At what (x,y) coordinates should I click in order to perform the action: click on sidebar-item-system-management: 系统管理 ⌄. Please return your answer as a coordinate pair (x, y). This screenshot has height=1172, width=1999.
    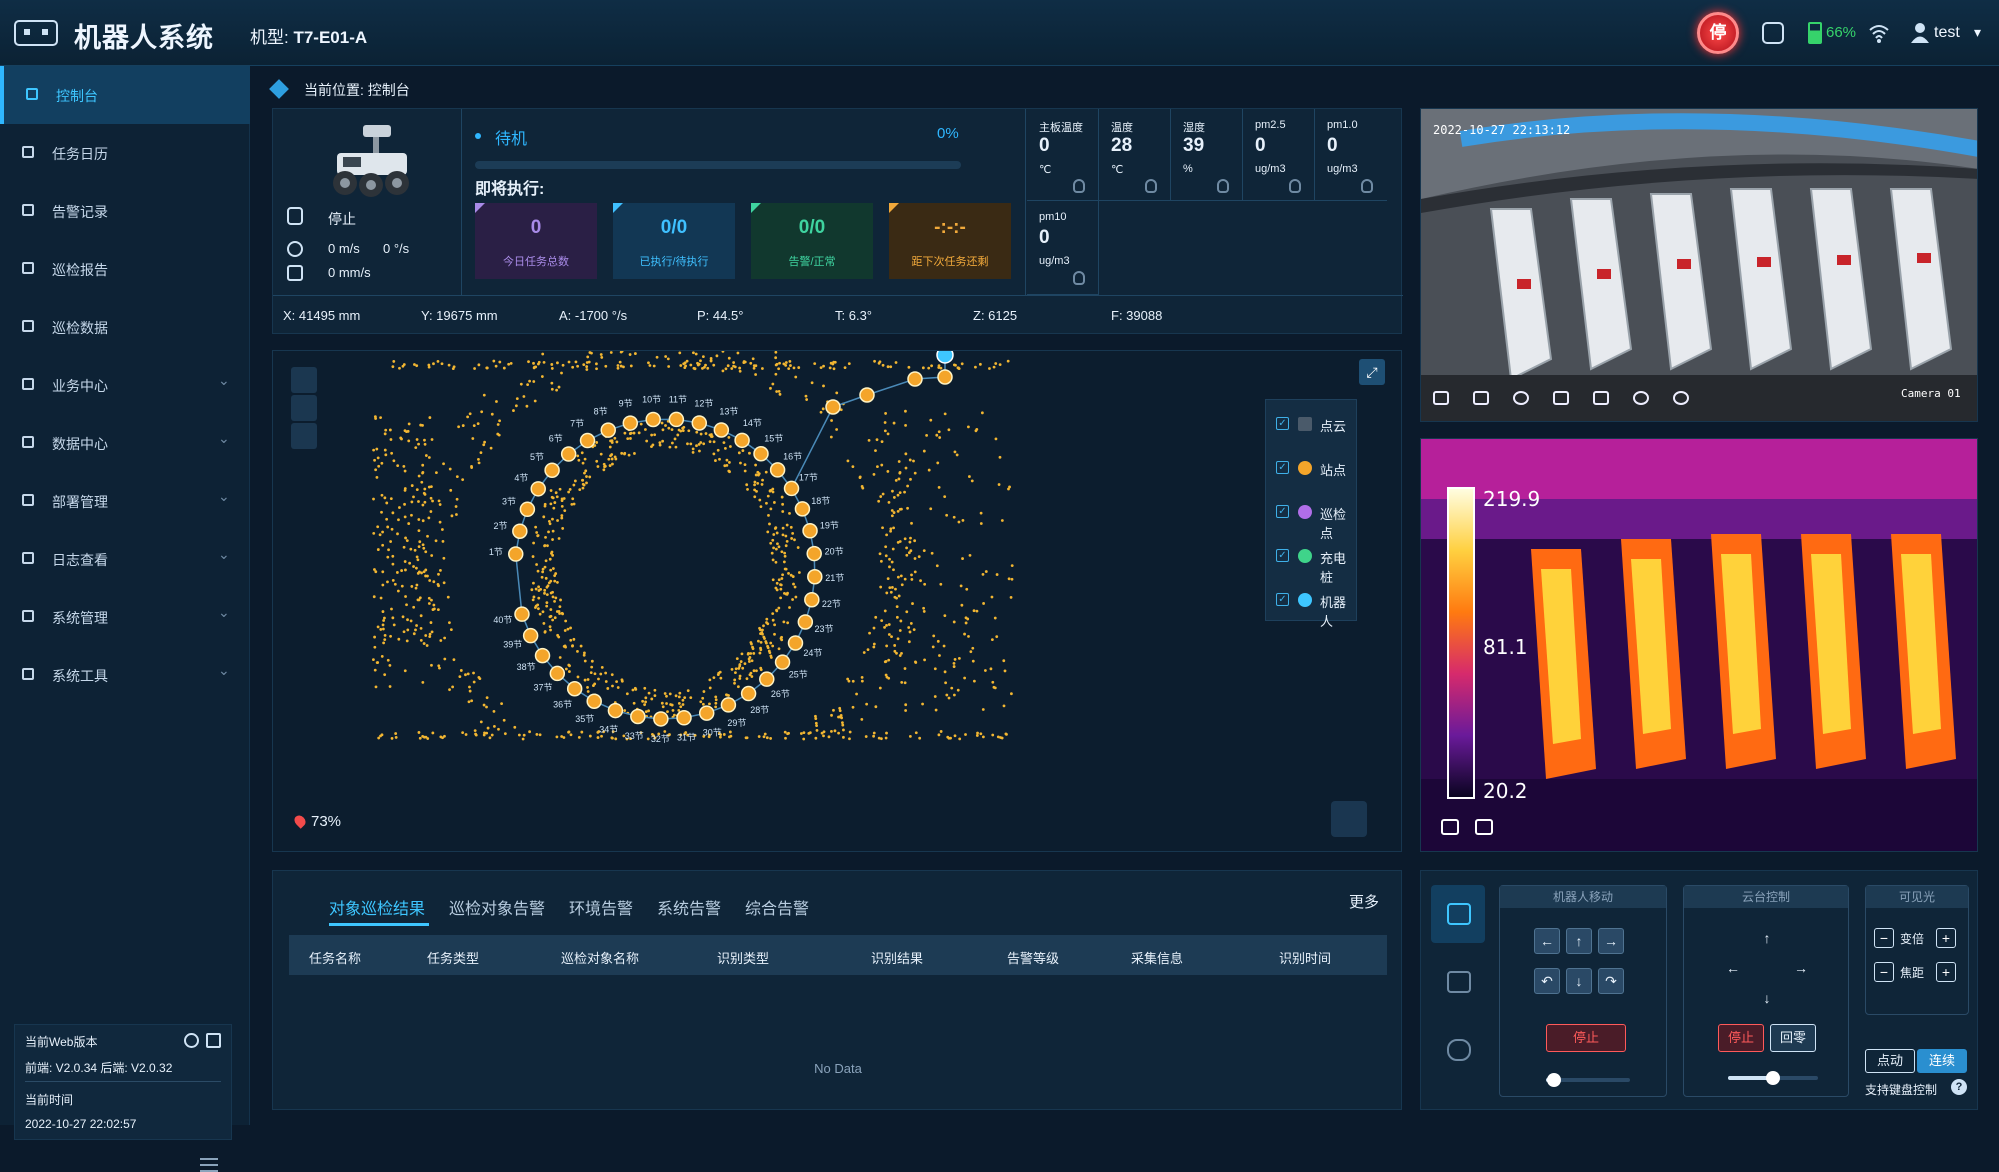
    Looking at the image, I should click on (125, 617).